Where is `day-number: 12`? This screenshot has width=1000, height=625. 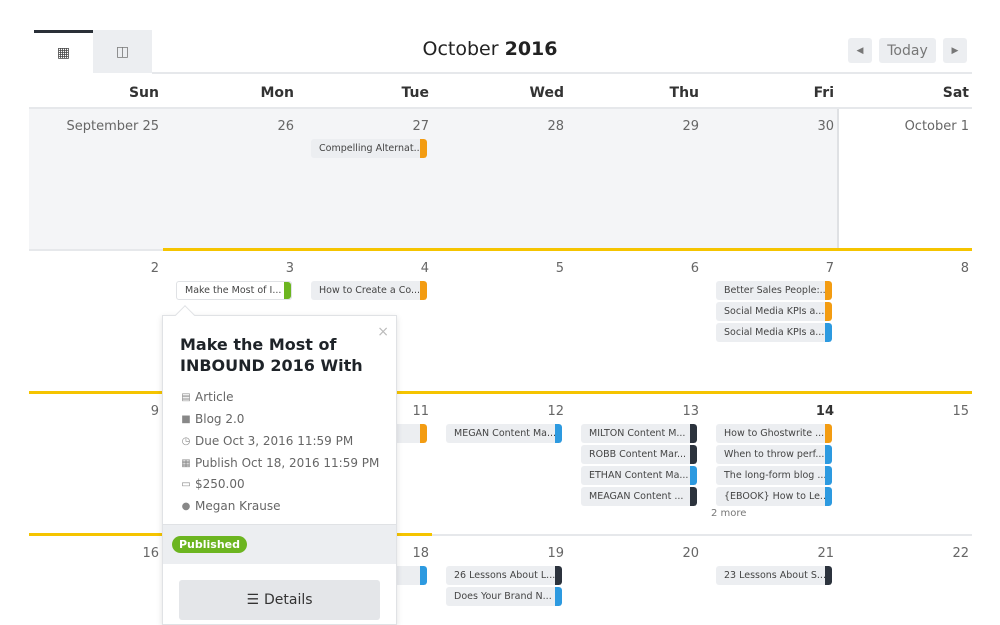 day-number: 12 is located at coordinates (499, 411).